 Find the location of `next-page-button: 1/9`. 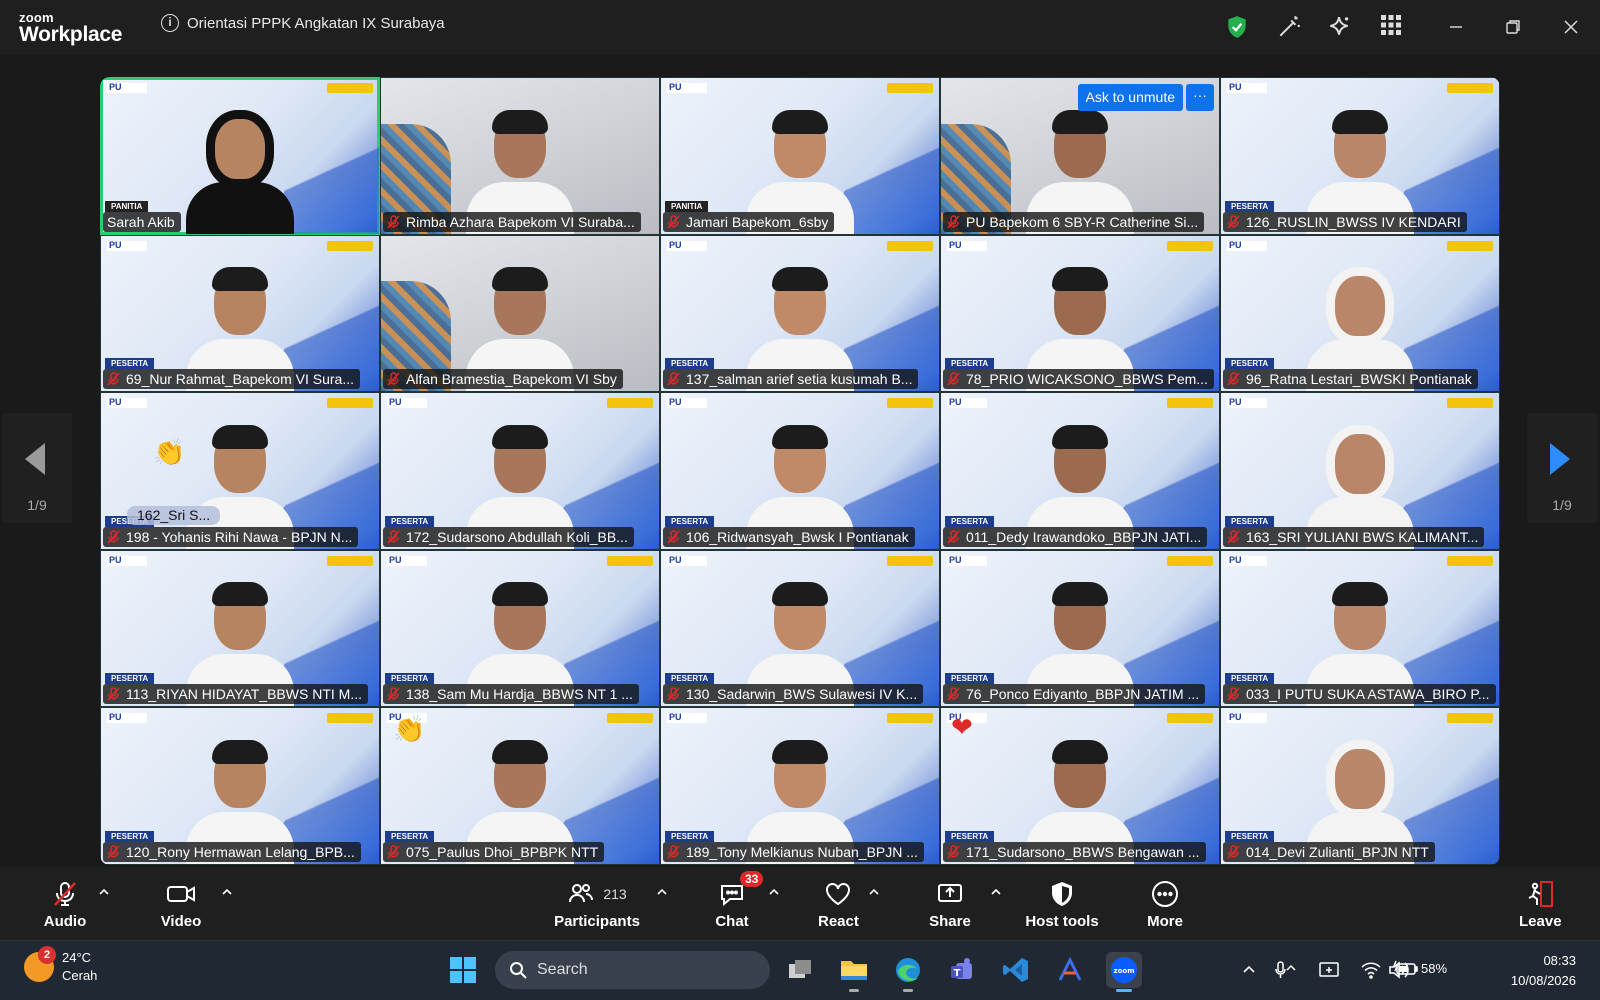

next-page-button: 1/9 is located at coordinates (1562, 468).